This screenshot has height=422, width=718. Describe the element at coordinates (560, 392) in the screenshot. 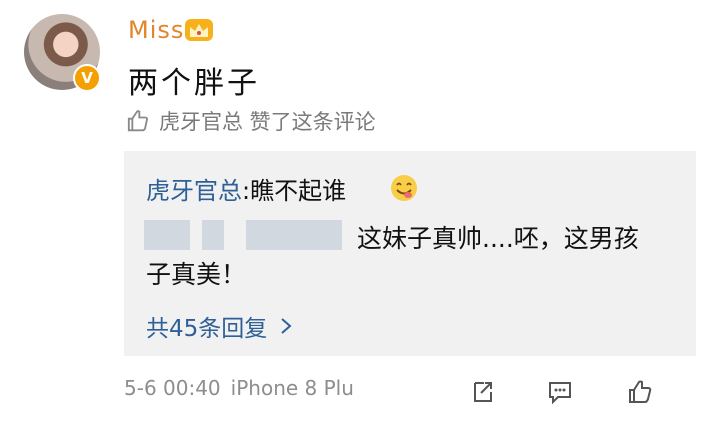

I see `comment-icon` at that location.